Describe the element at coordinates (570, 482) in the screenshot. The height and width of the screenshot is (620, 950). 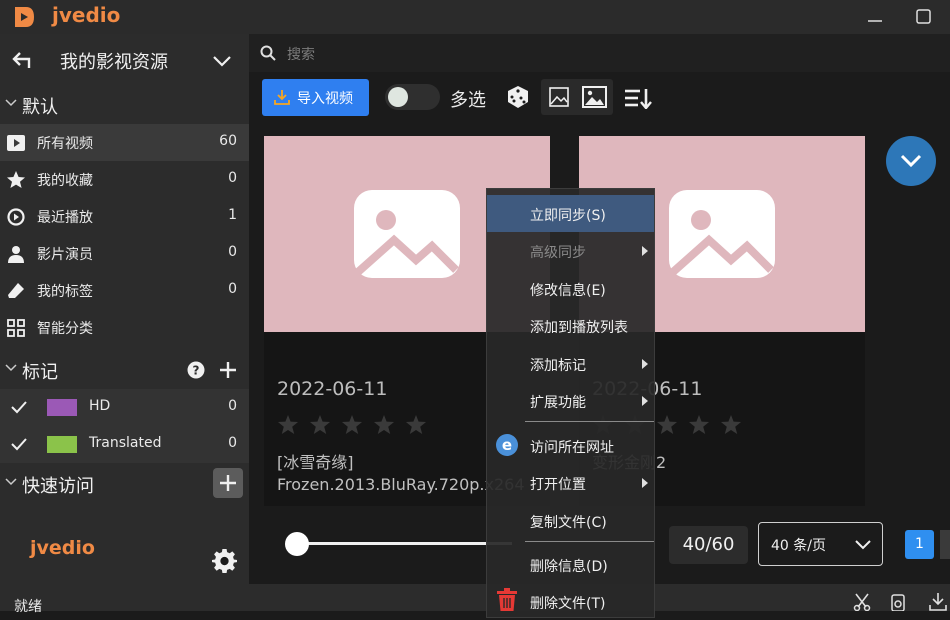
I see `menu-item-open-location: 打开位置` at that location.